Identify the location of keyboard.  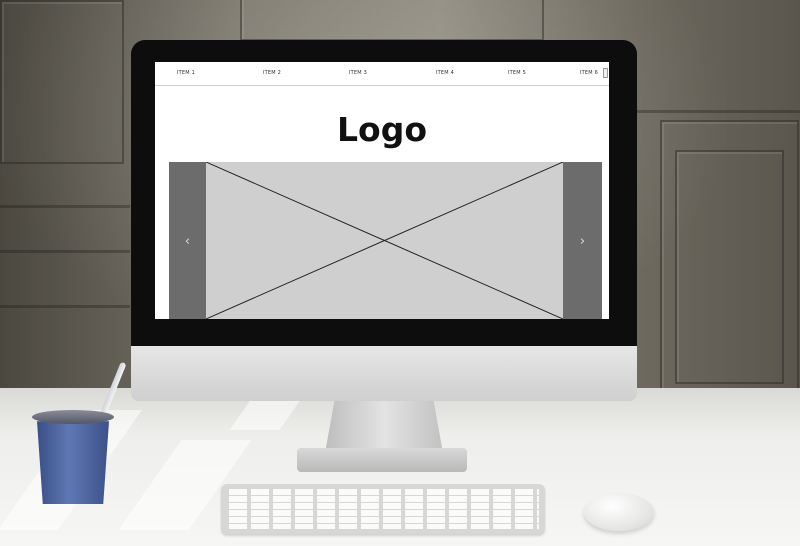
(383, 509).